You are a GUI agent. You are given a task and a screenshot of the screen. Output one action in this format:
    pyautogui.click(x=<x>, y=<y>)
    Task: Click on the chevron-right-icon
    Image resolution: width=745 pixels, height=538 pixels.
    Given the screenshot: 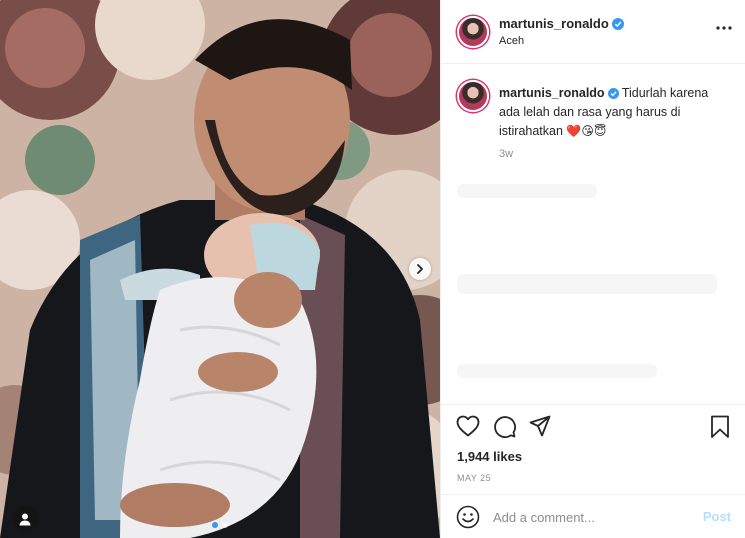 What is the action you would take?
    pyautogui.click(x=420, y=269)
    